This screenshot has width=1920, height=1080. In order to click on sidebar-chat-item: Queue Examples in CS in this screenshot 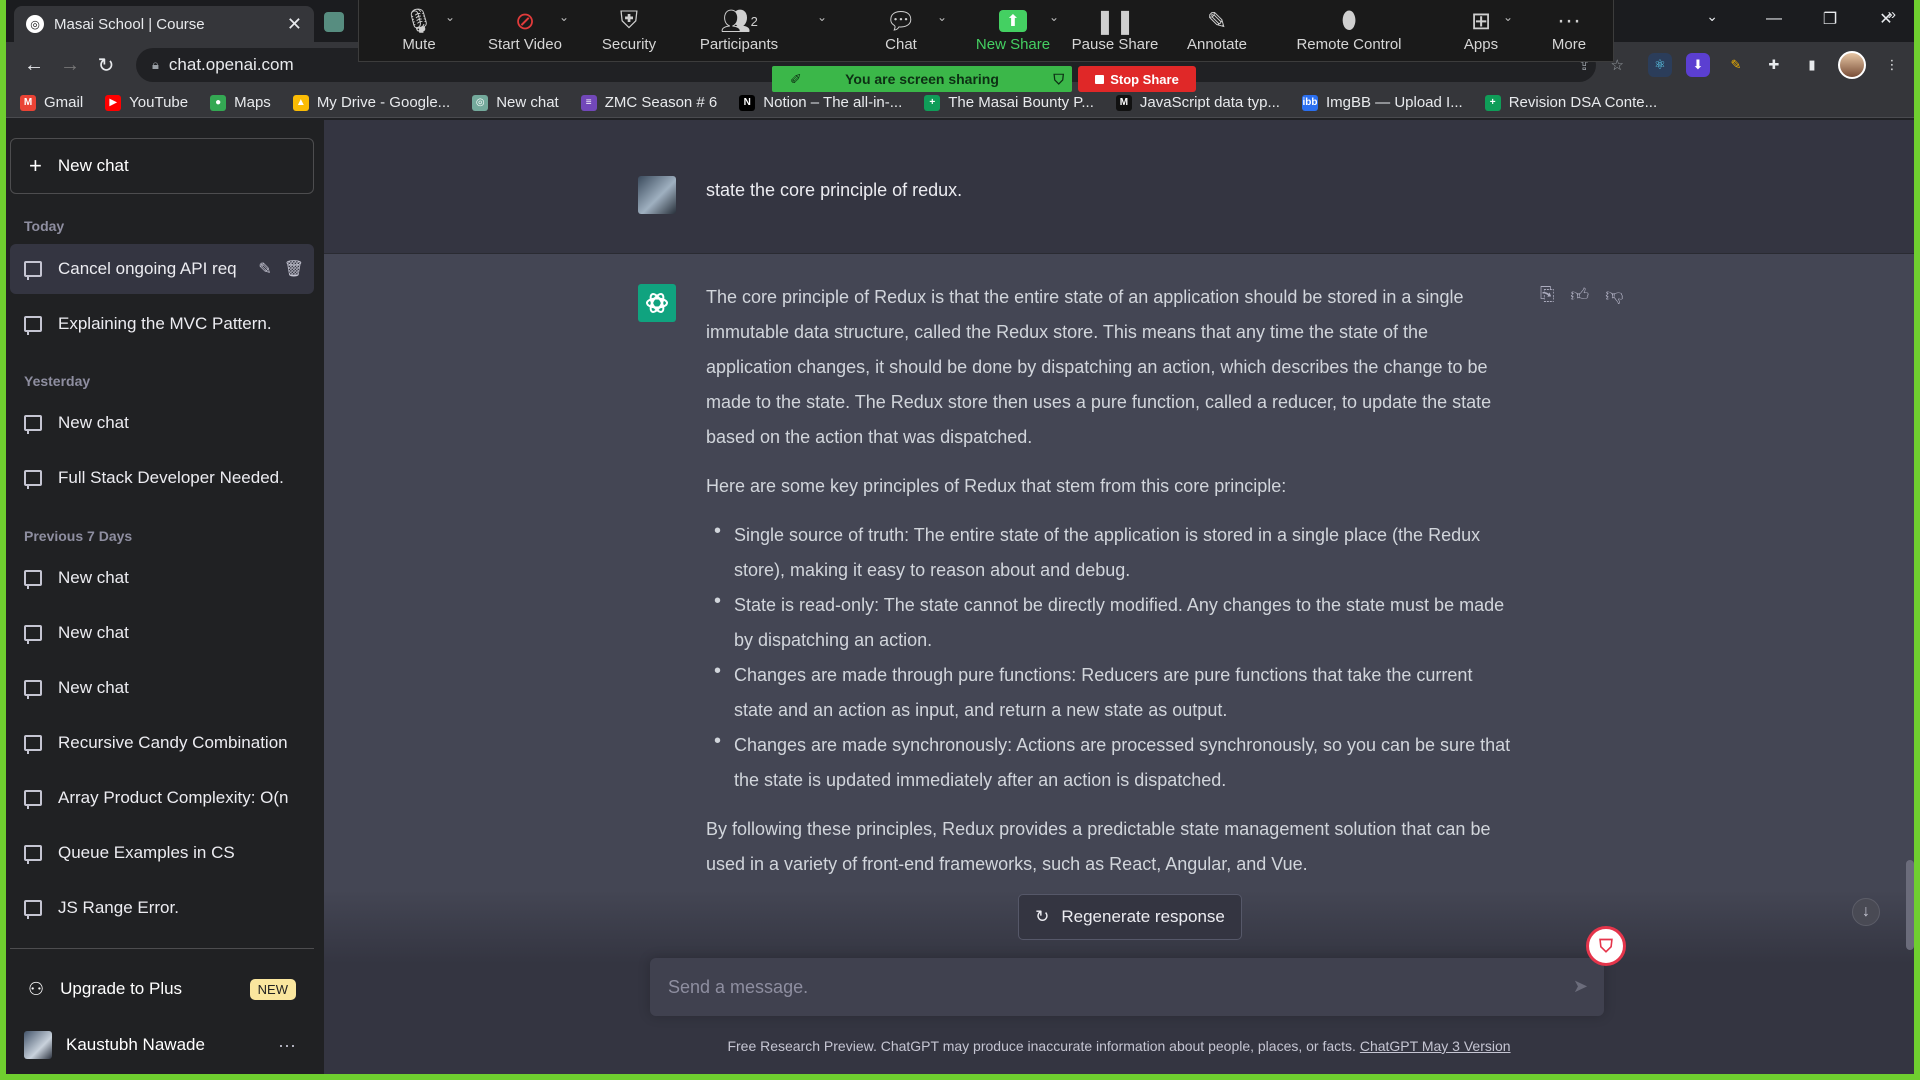, I will do `click(162, 853)`.